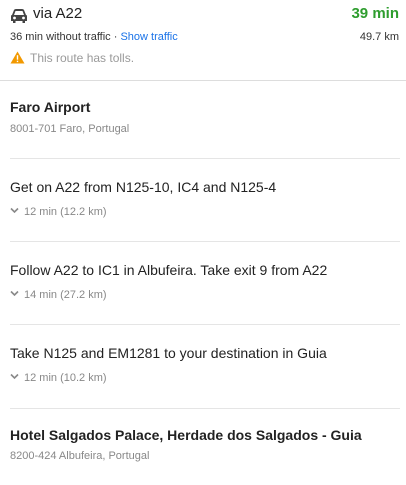 The width and height of the screenshot is (406, 485). Describe the element at coordinates (58, 13) in the screenshot. I see `route-name: via A22` at that location.